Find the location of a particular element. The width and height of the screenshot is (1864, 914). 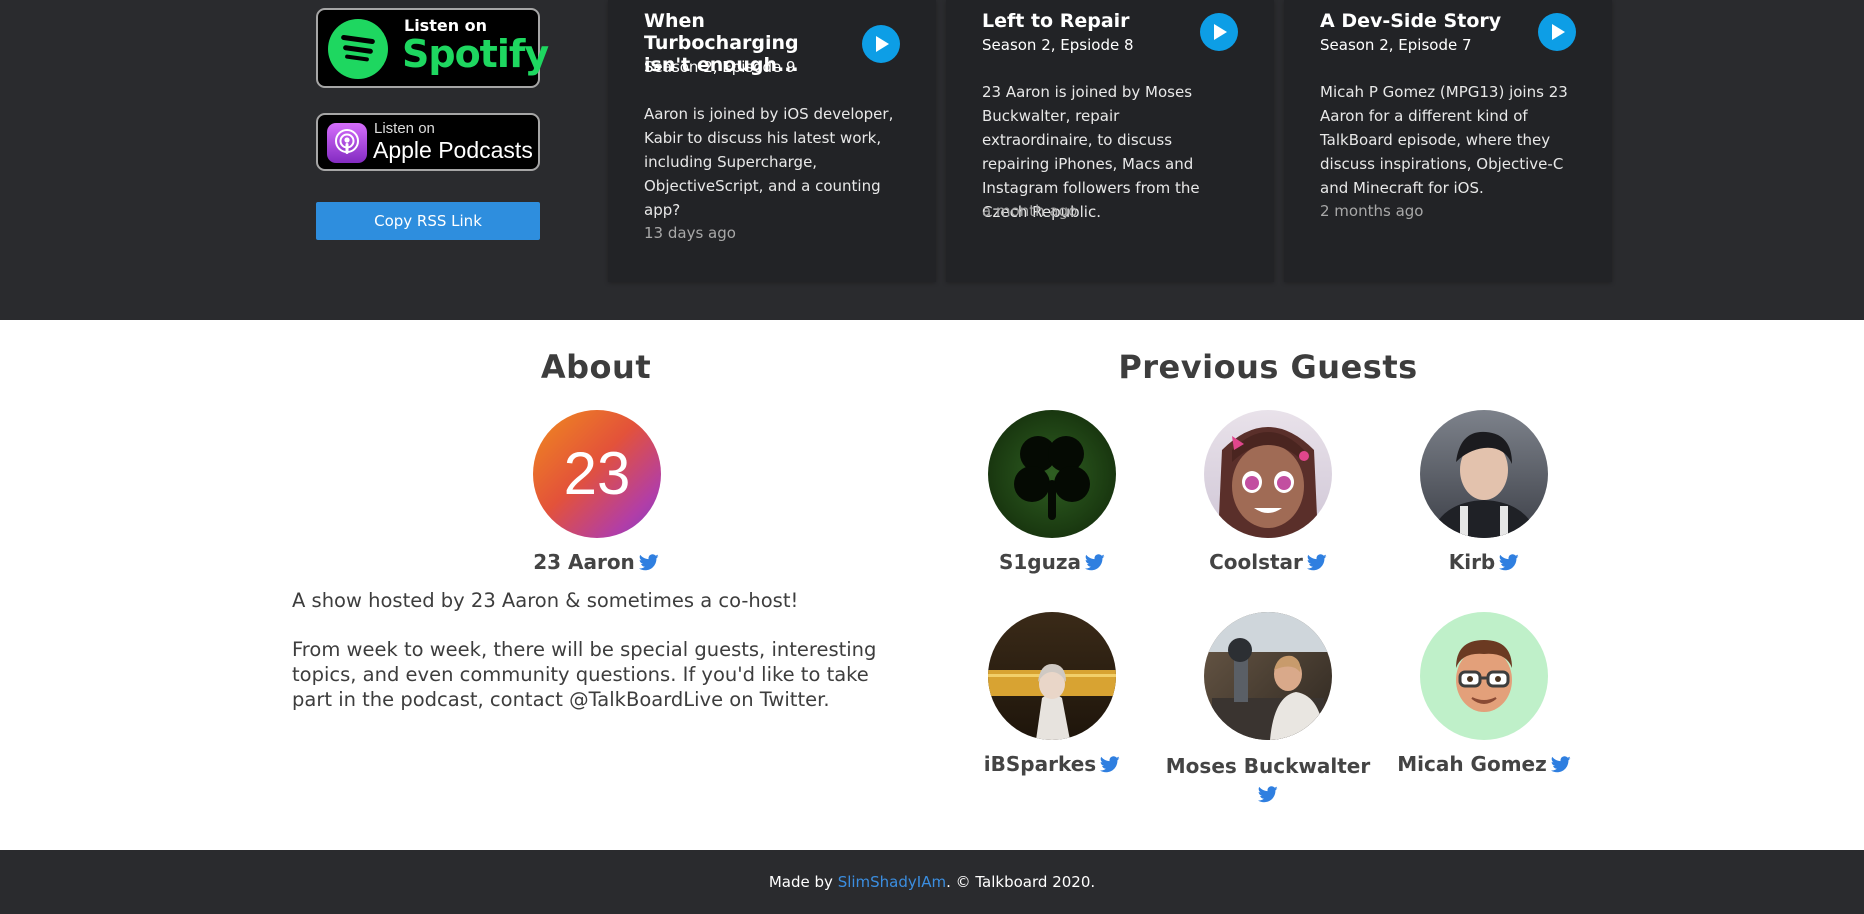

guest-name: Micah Gomez is located at coordinates (1472, 764).